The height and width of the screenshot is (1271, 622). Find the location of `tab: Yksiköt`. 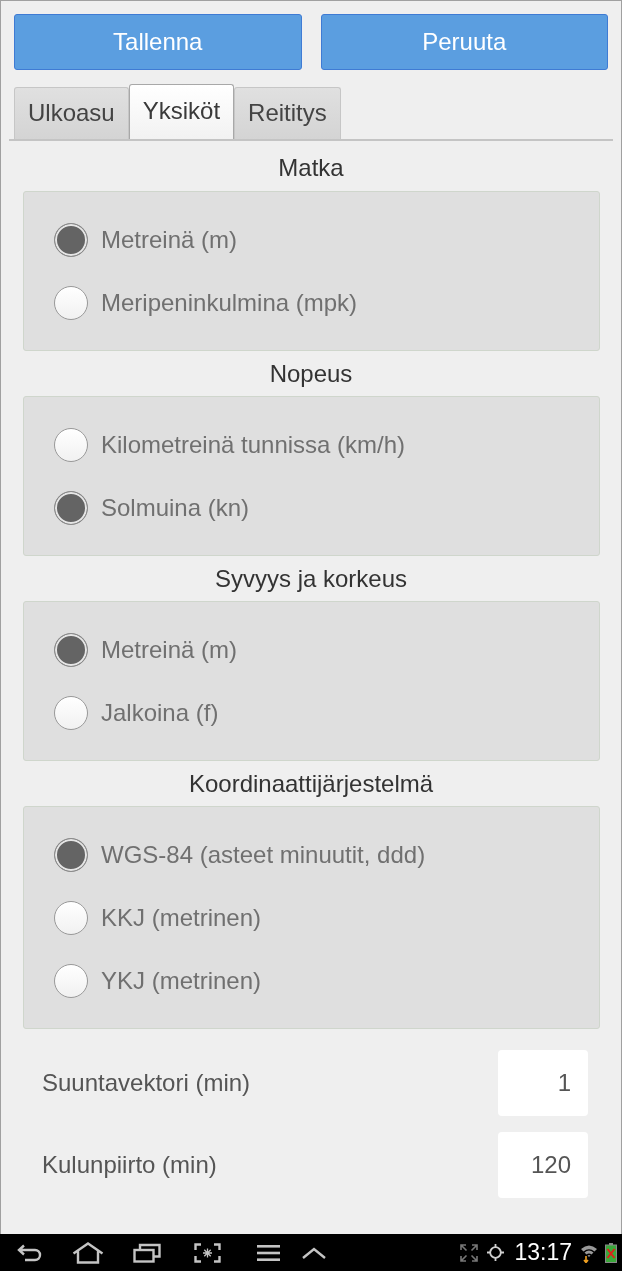

tab: Yksiköt is located at coordinates (181, 111).